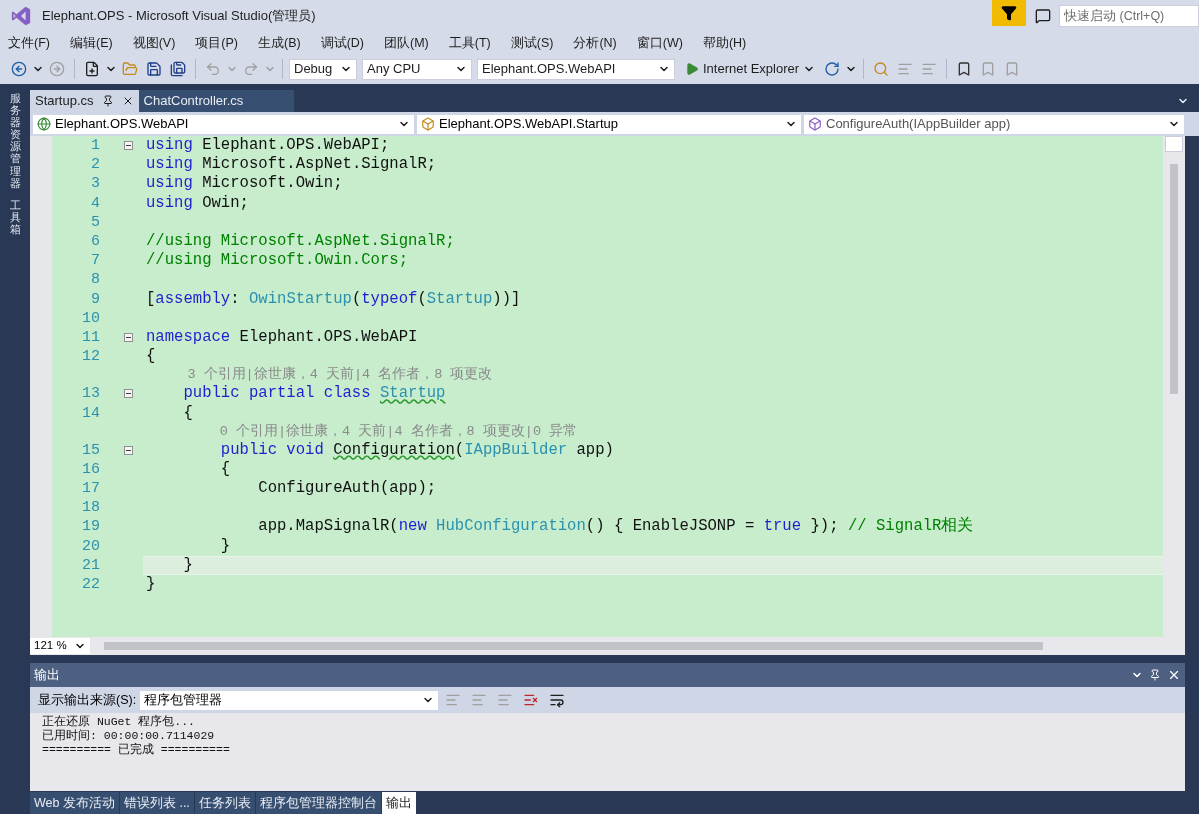 The width and height of the screenshot is (1199, 814). Describe the element at coordinates (615, 527) in the screenshot. I see `code-line: app.MapSignalR(new HubConfiguration() { EnableJSONP = true }); // SignalR相关` at that location.